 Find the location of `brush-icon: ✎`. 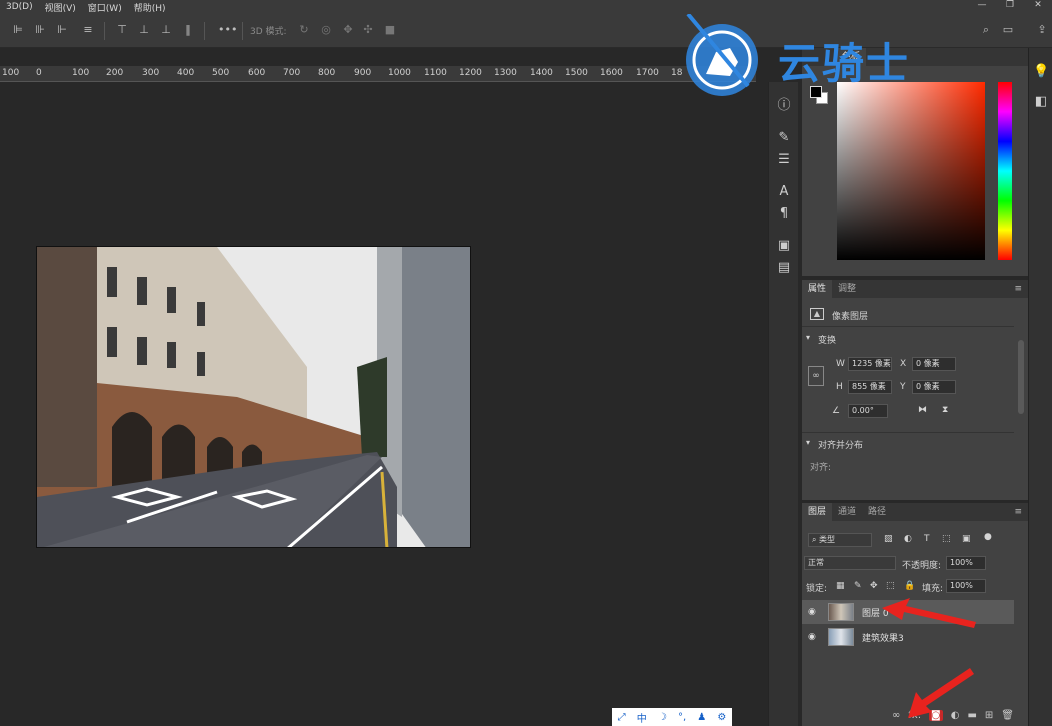

brush-icon: ✎ is located at coordinates (784, 138).